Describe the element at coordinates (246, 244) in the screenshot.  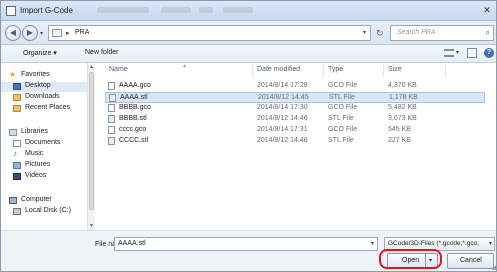
I see `file-name-input: AAAA.stl ▾` at that location.